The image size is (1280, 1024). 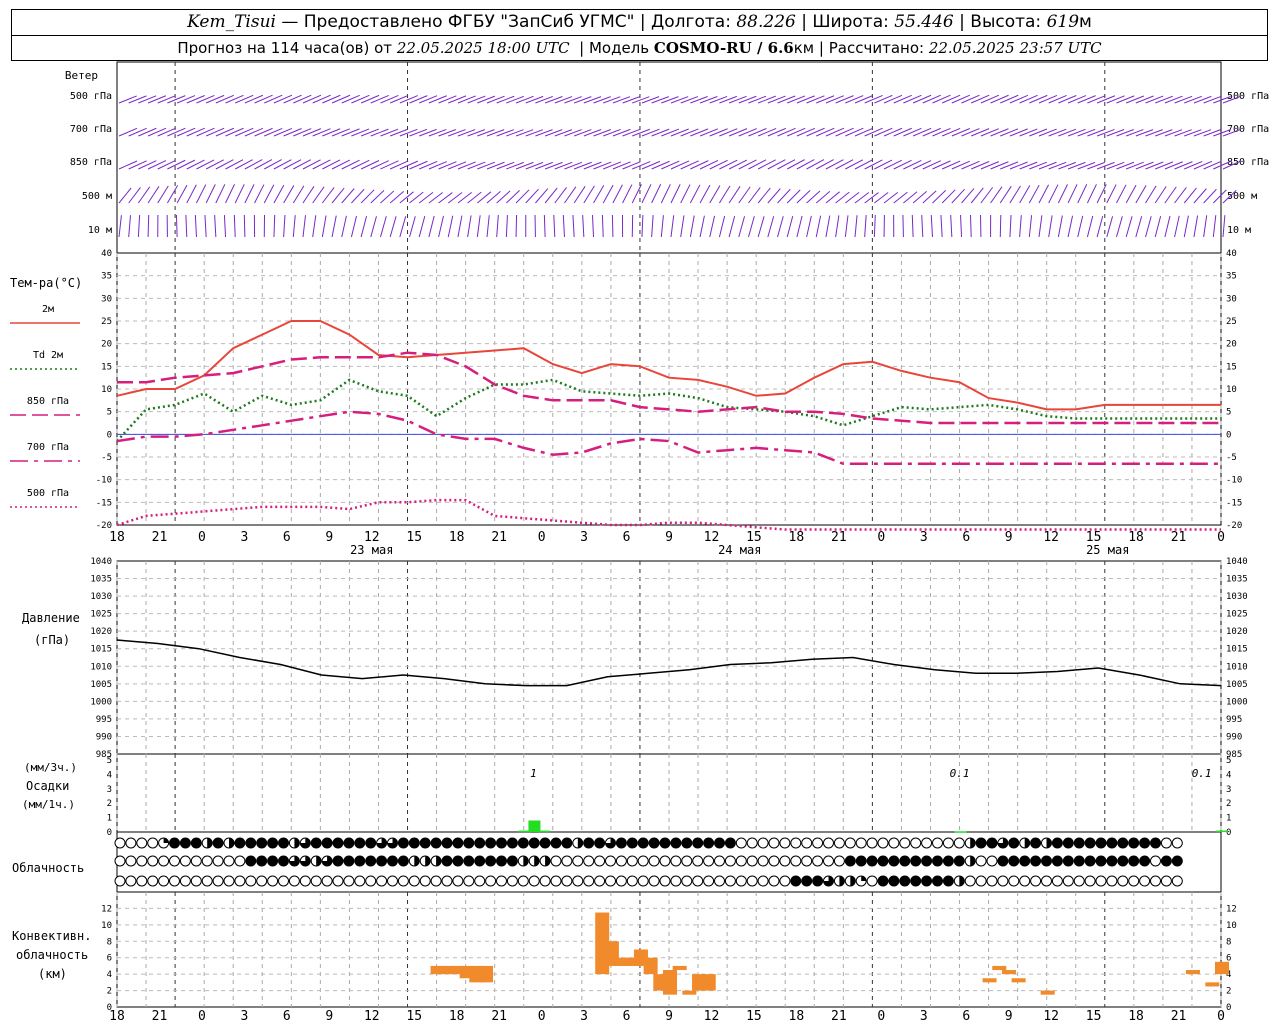 What do you see at coordinates (966, 537) in the screenshot?
I see `temp-xtick: 6` at bounding box center [966, 537].